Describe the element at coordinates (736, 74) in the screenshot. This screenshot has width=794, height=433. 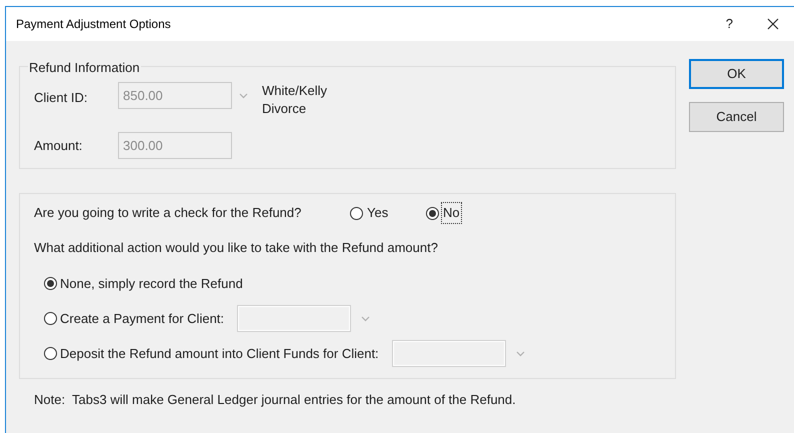
I see `dialog-button: OK` at that location.